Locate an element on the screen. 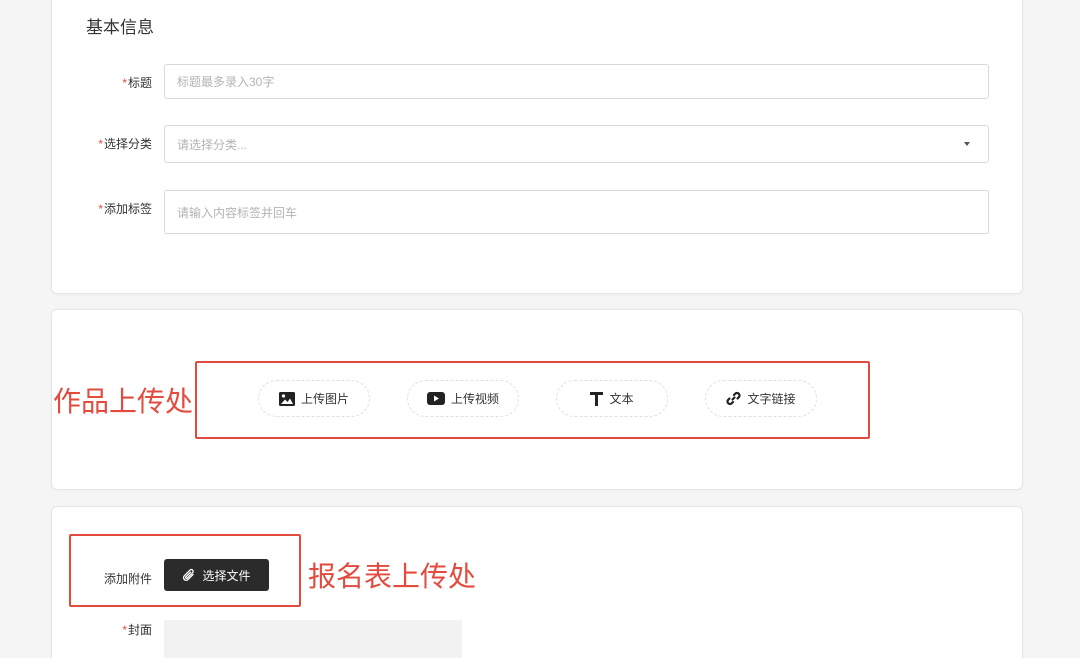 The width and height of the screenshot is (1080, 658). caret-down-icon is located at coordinates (967, 144).